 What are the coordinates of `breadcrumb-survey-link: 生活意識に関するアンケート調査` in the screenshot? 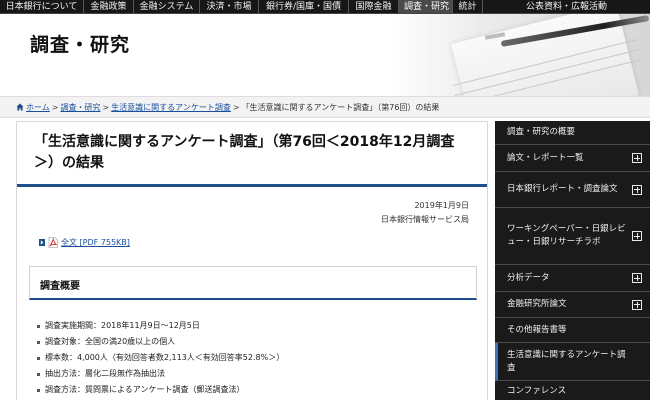 It's located at (171, 107).